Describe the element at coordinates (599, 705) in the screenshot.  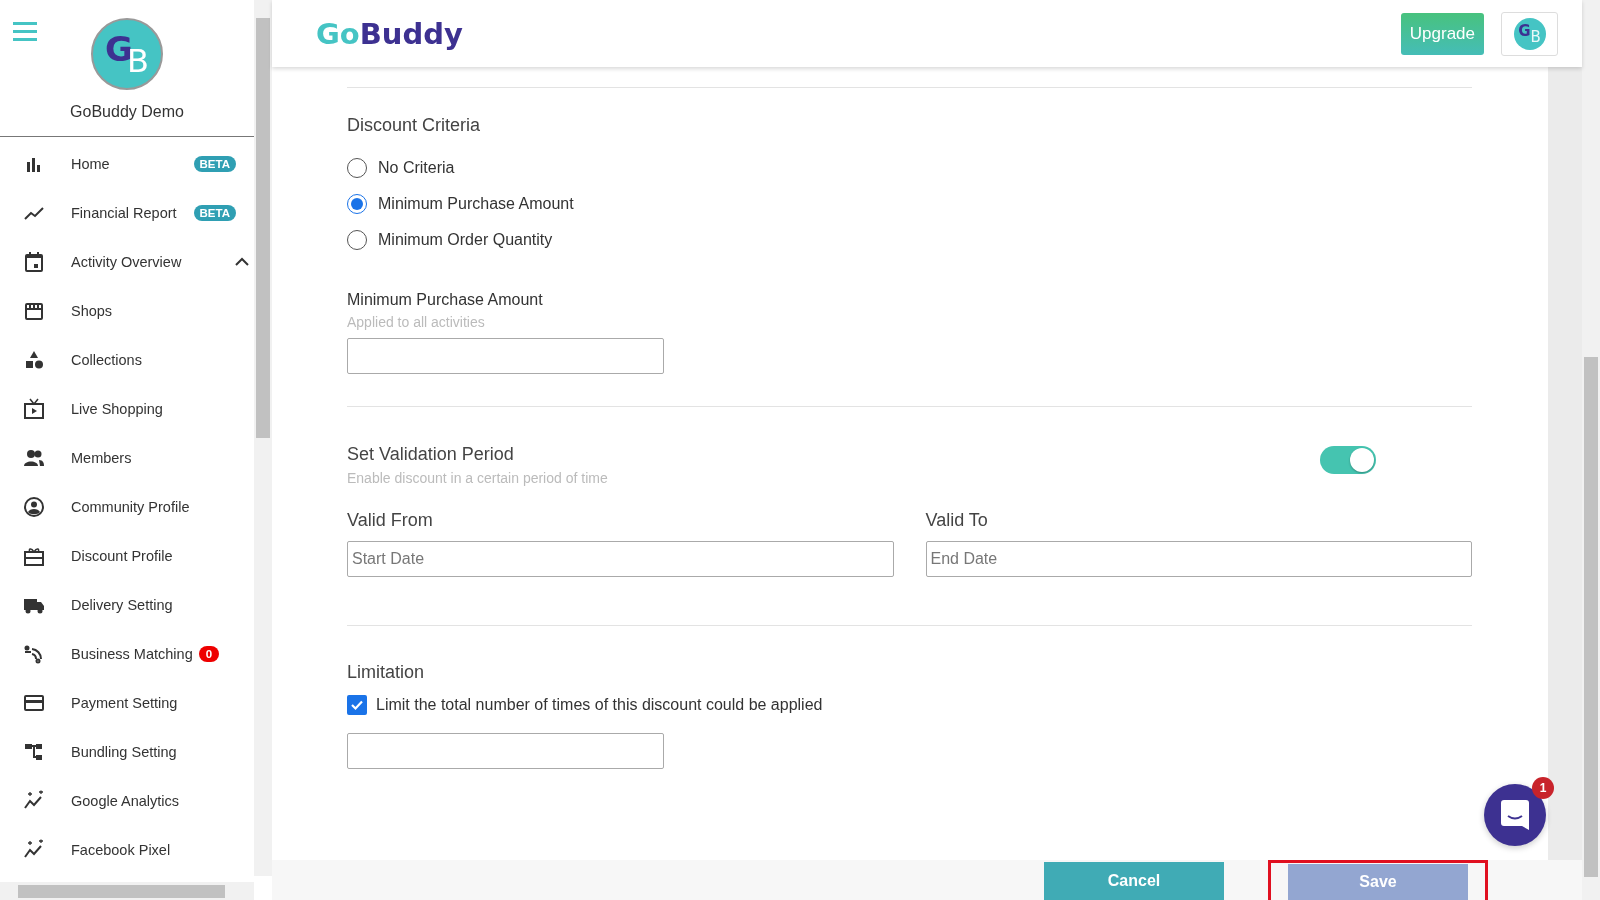
I see `checkbox-label: Limit the total number of times of this discount could be applied` at that location.